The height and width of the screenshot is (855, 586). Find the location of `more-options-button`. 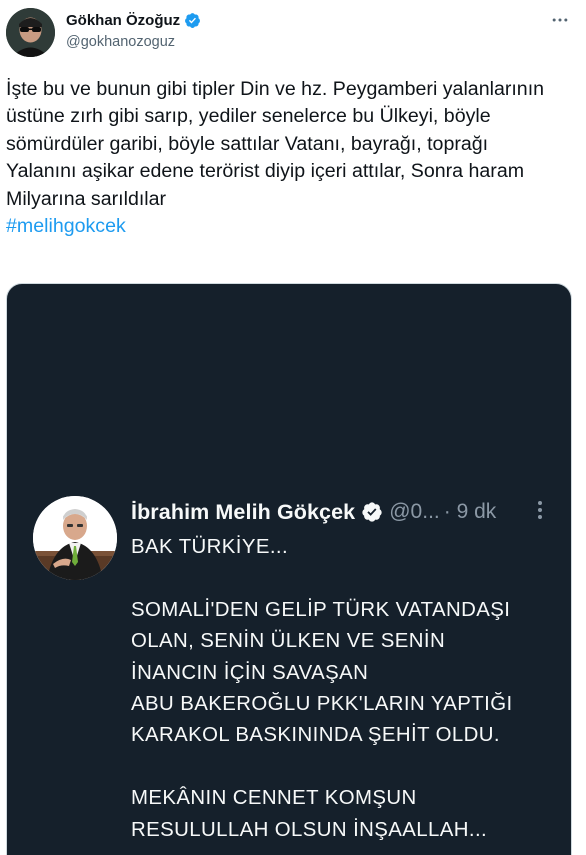

more-options-button is located at coordinates (560, 20).